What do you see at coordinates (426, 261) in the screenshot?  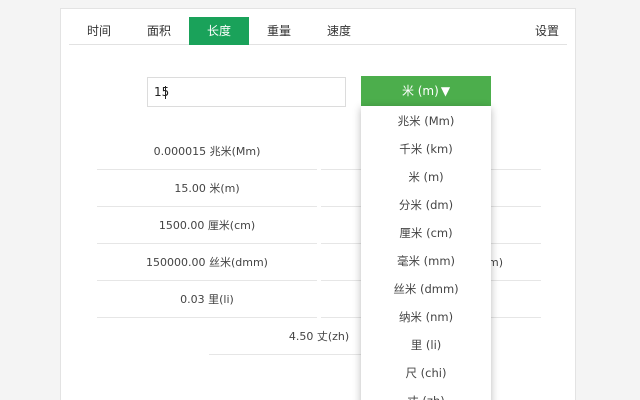 I see `unit-option-millimeter: 毫米 (mm)` at bounding box center [426, 261].